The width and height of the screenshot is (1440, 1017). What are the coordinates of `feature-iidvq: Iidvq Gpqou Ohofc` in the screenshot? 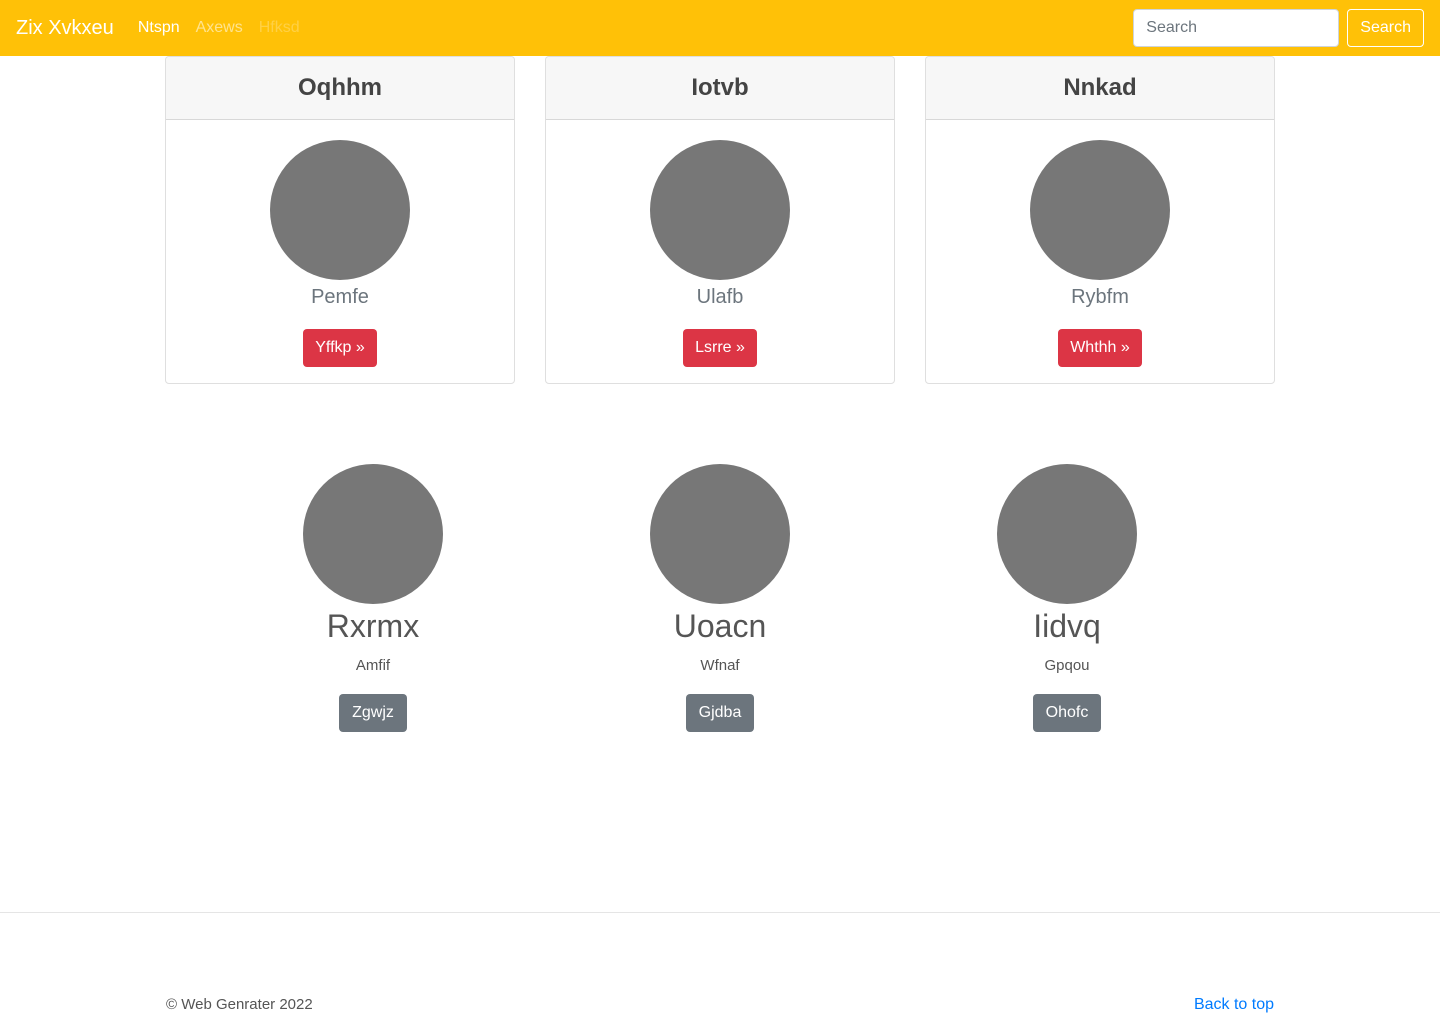 It's located at (1067, 598).